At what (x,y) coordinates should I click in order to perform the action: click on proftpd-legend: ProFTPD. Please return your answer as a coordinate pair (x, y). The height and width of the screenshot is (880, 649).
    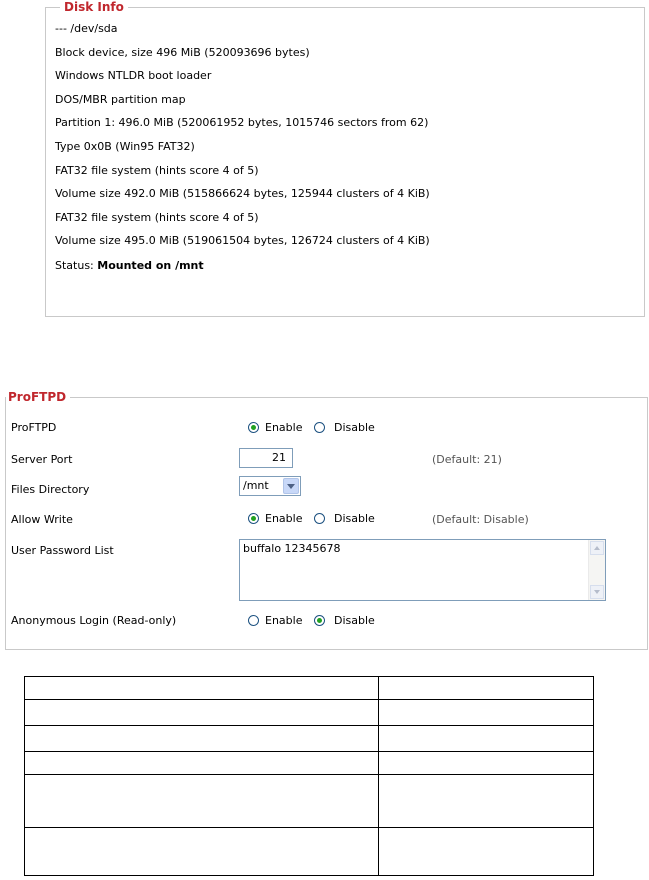
    Looking at the image, I should click on (38, 397).